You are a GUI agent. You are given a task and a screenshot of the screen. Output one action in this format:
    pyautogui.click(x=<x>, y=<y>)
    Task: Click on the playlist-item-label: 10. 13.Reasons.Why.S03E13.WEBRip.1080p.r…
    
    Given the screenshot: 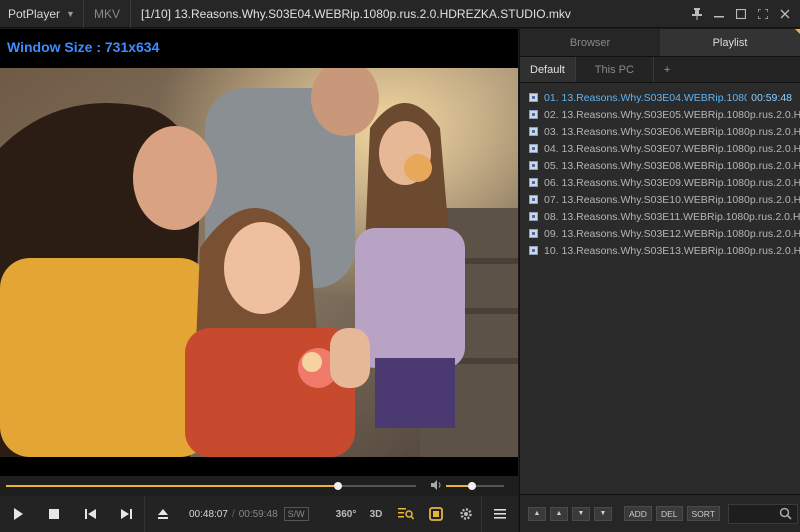 What is the action you would take?
    pyautogui.click(x=672, y=250)
    